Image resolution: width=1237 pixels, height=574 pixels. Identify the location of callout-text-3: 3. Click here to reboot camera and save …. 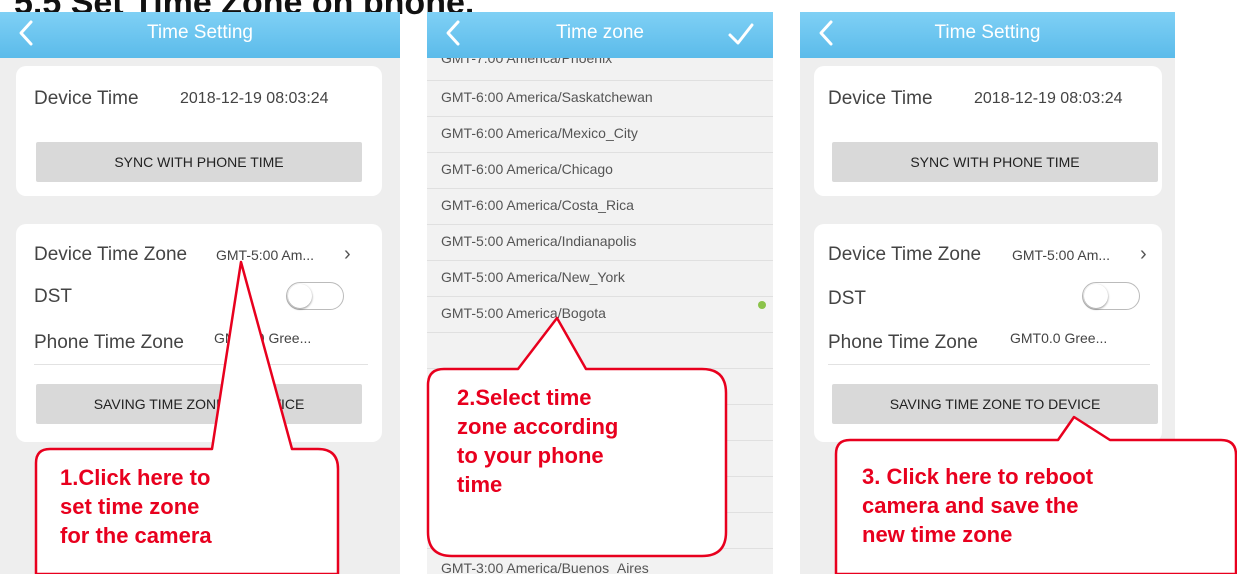
(978, 505).